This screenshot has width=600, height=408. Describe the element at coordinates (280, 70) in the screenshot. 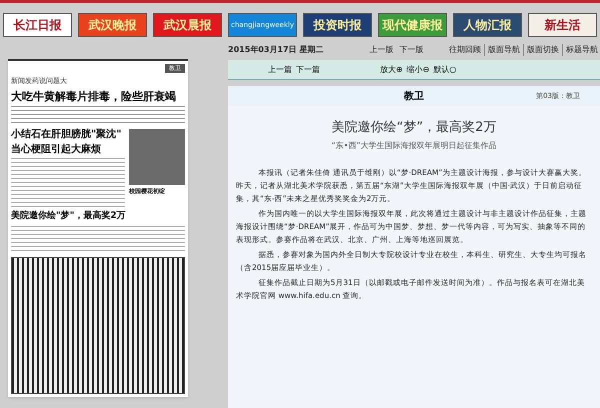

I see `prev-article-link: 上一篇` at that location.